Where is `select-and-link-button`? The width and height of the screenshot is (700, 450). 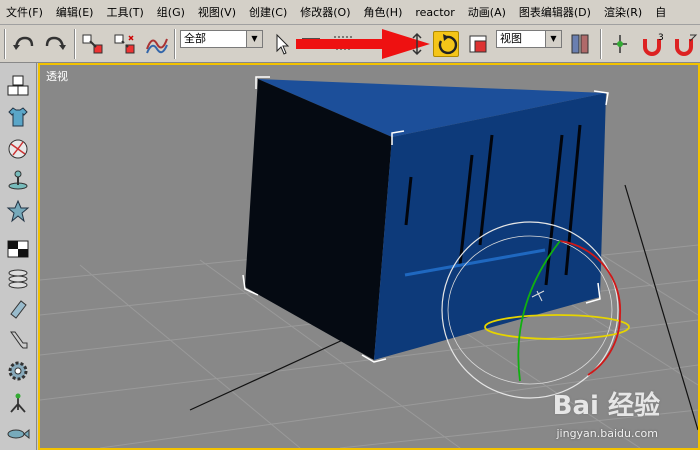
select-and-link-button is located at coordinates (93, 44).